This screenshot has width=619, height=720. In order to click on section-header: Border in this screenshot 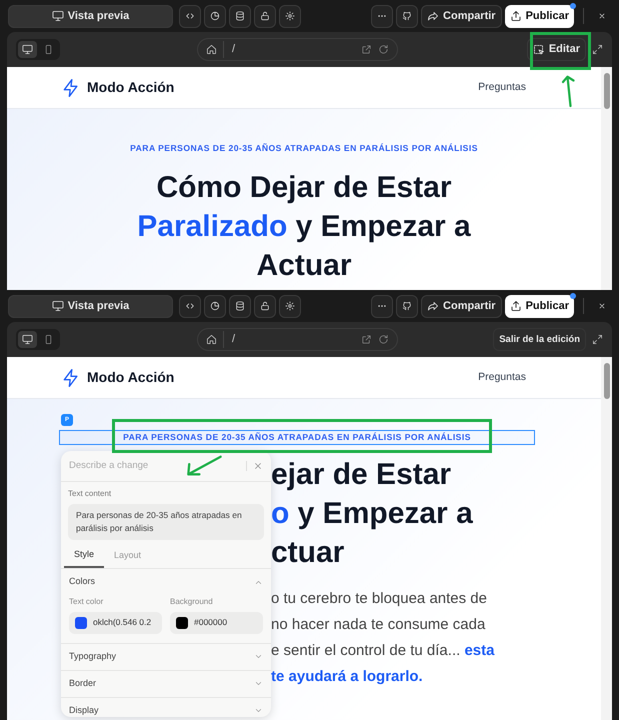, I will do `click(166, 683)`.